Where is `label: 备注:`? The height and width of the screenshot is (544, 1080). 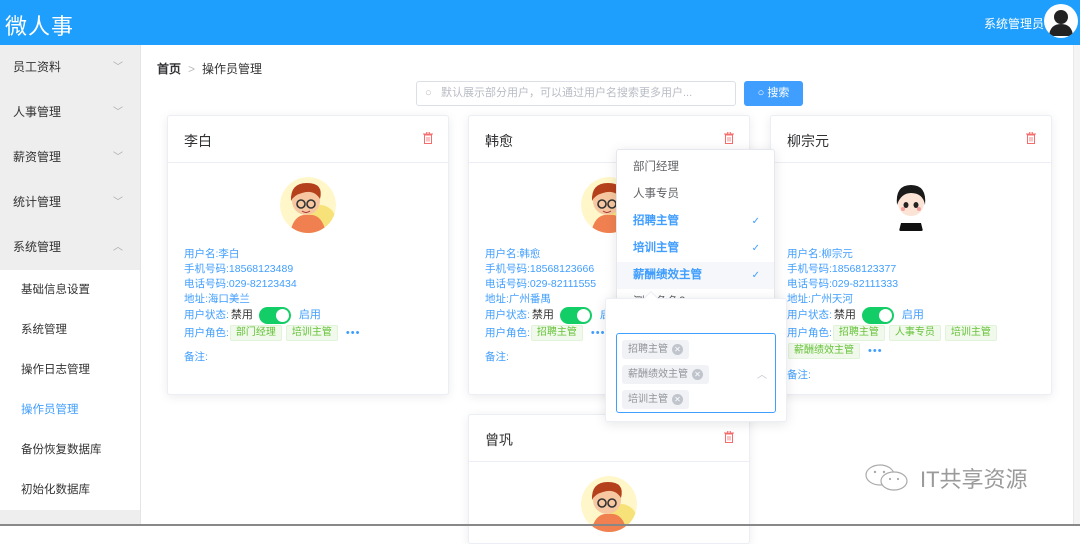
label: 备注: is located at coordinates (497, 357).